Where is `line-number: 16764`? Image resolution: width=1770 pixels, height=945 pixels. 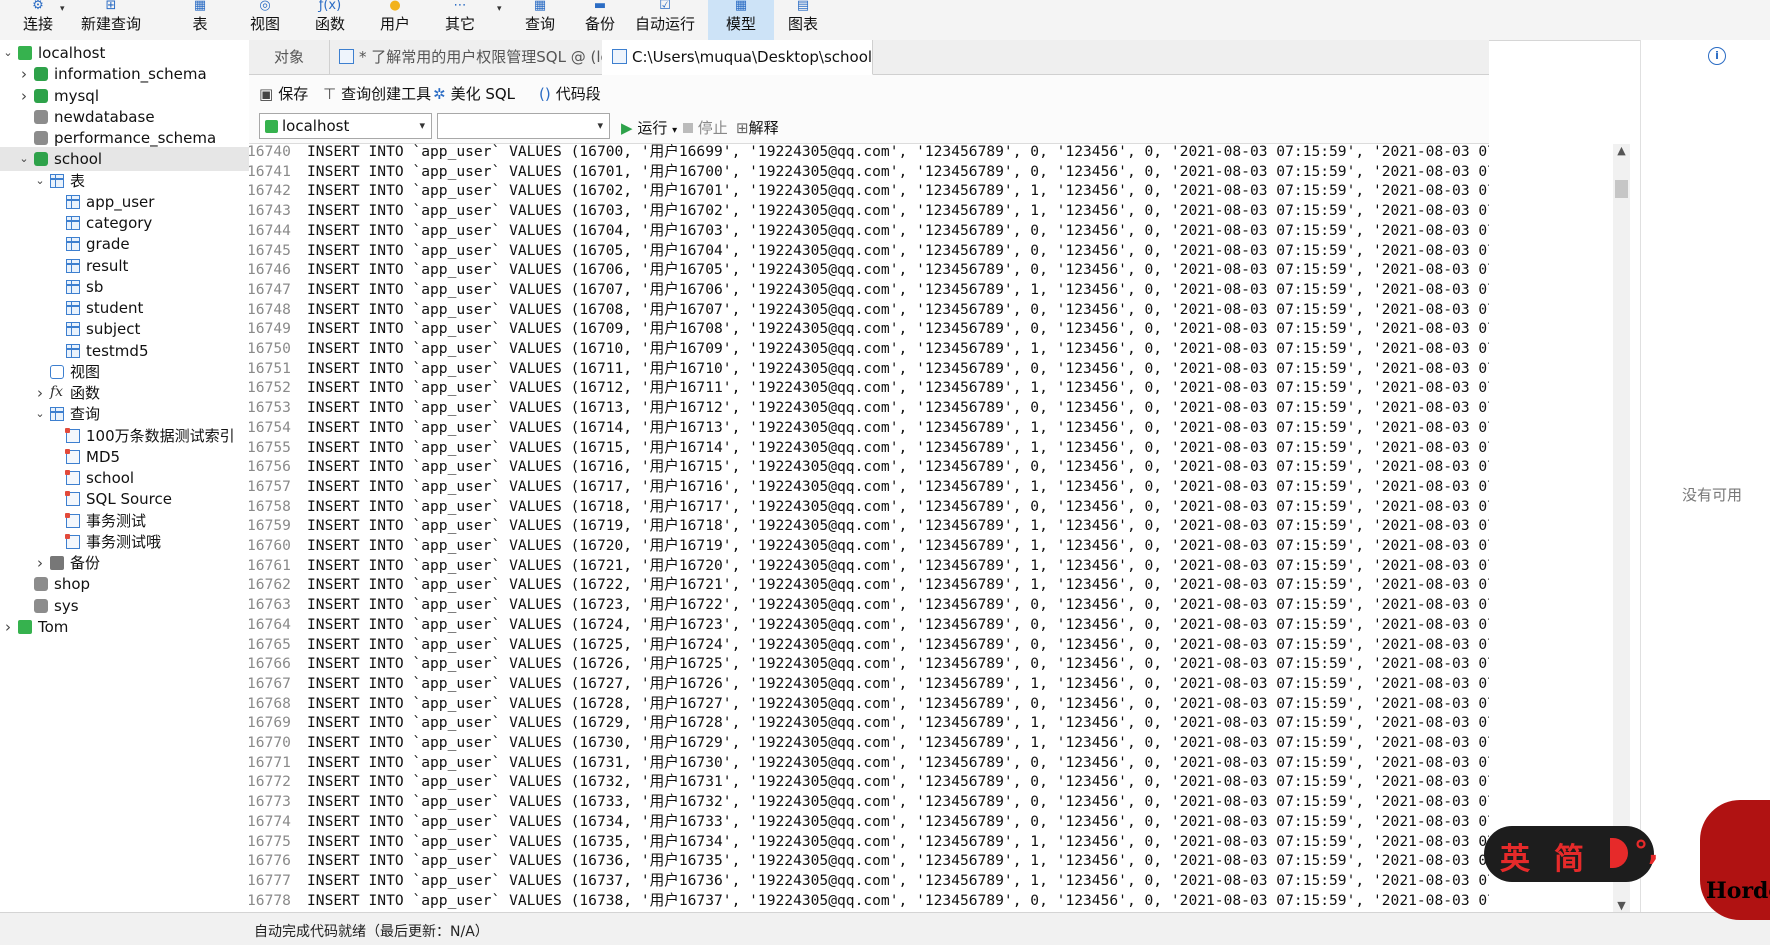 line-number: 16764 is located at coordinates (270, 624).